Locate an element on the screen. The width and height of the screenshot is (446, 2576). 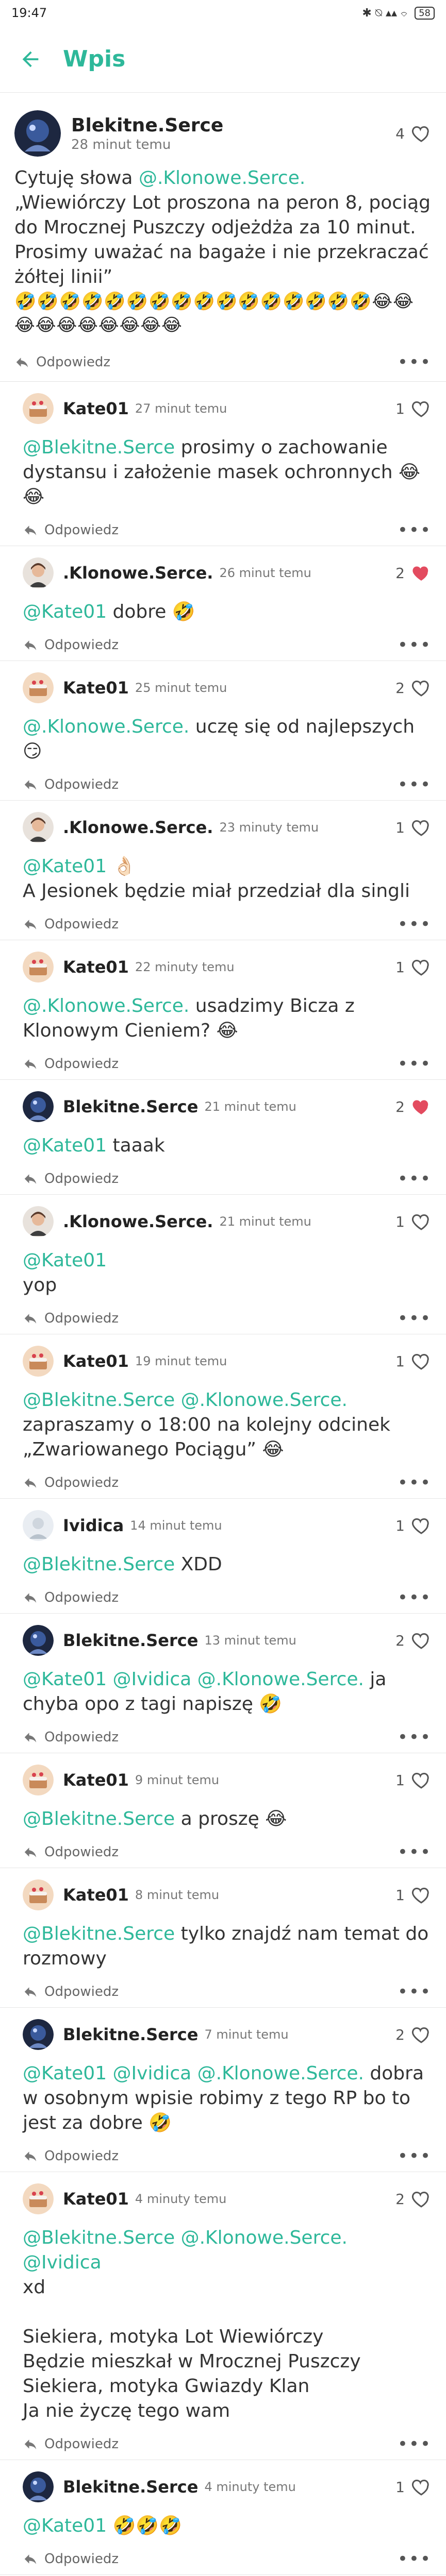
post-mention: @.Klonowe.Serce. is located at coordinates (222, 178).